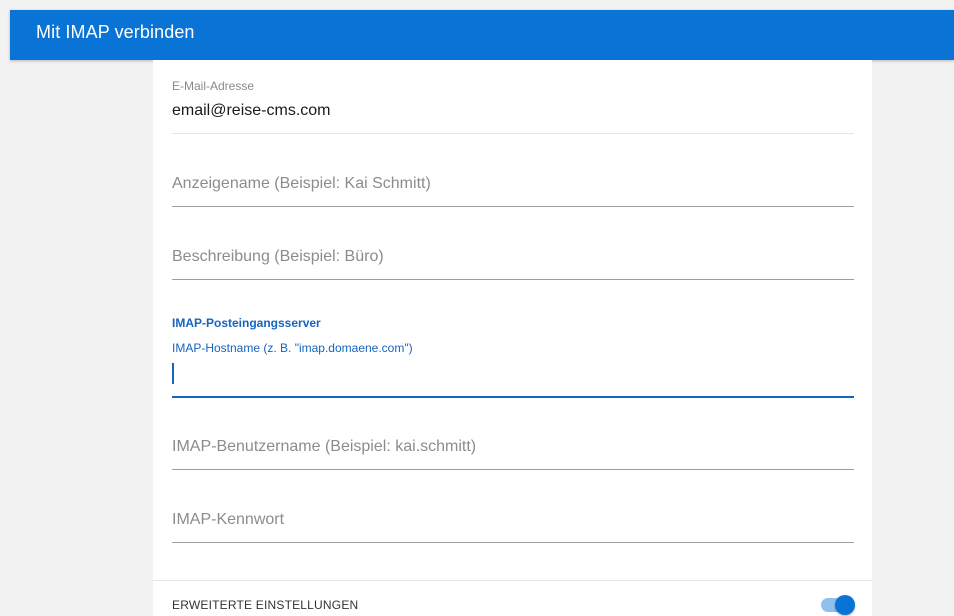 This screenshot has width=954, height=616. I want to click on email-field: E-Mail-Adresse email@reise-cms.com, so click(513, 105).